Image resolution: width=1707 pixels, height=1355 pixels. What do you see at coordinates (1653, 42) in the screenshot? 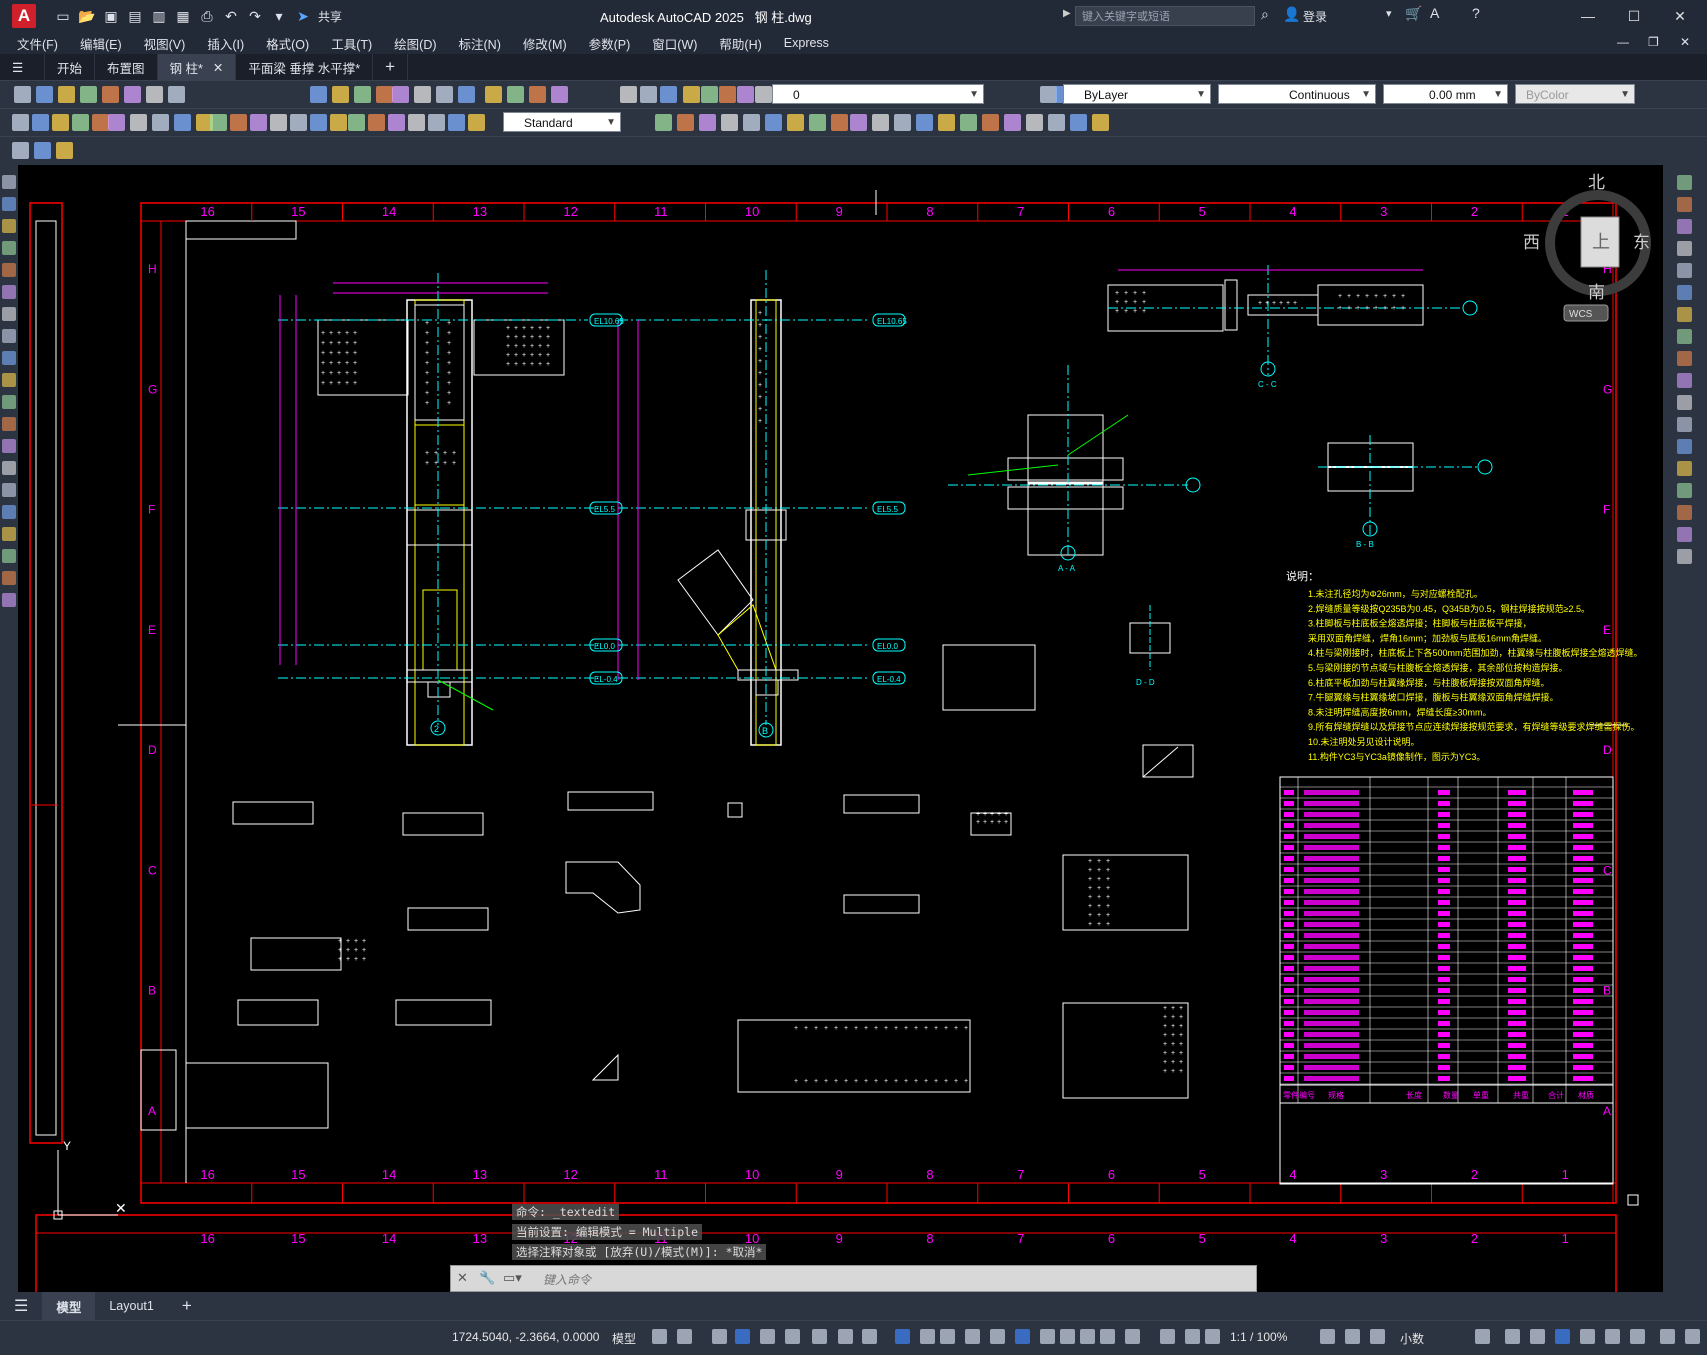
I see `doc-restore-icon: ❐` at bounding box center [1653, 42].